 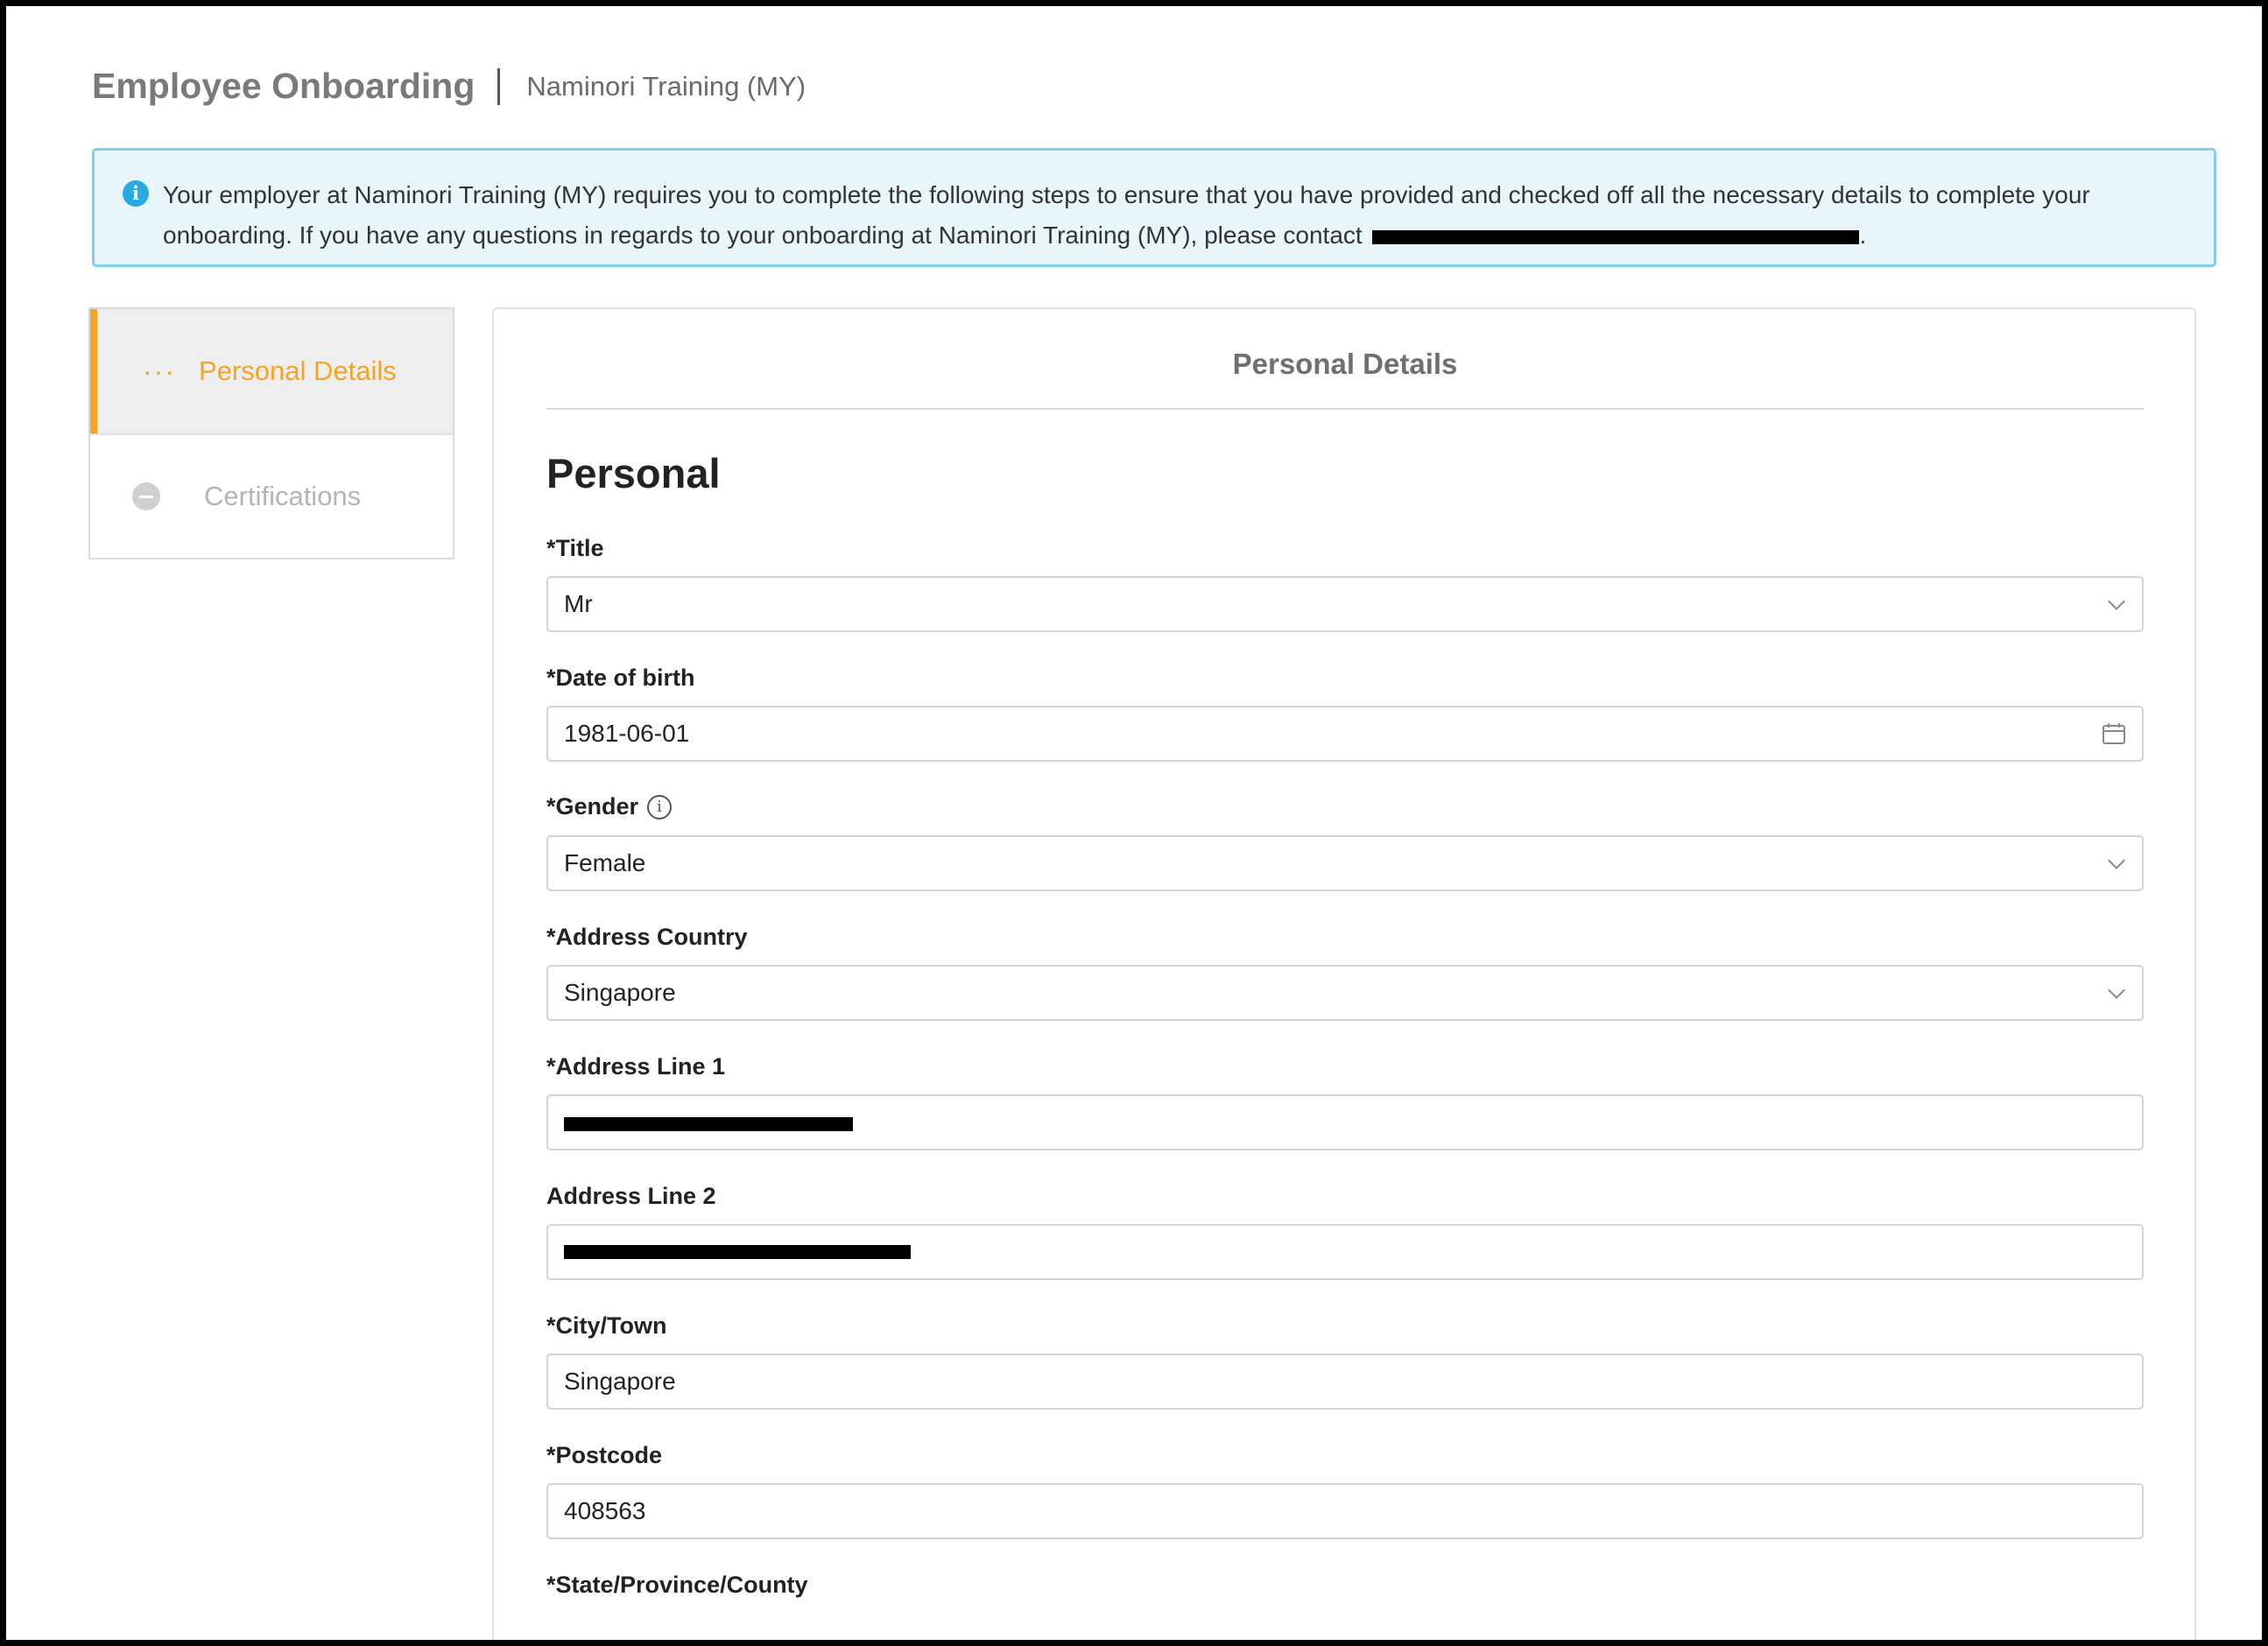 I want to click on state-label-text: *State/Province/County, so click(x=677, y=1585).